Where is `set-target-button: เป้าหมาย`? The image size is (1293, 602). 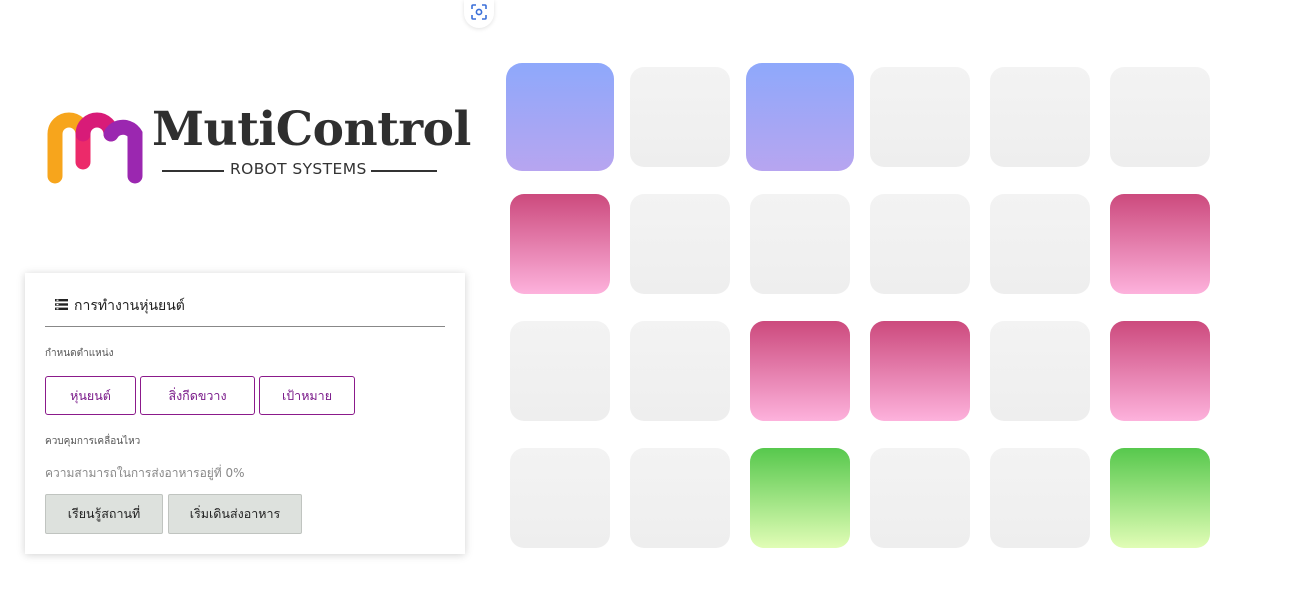 set-target-button: เป้าหมาย is located at coordinates (307, 395).